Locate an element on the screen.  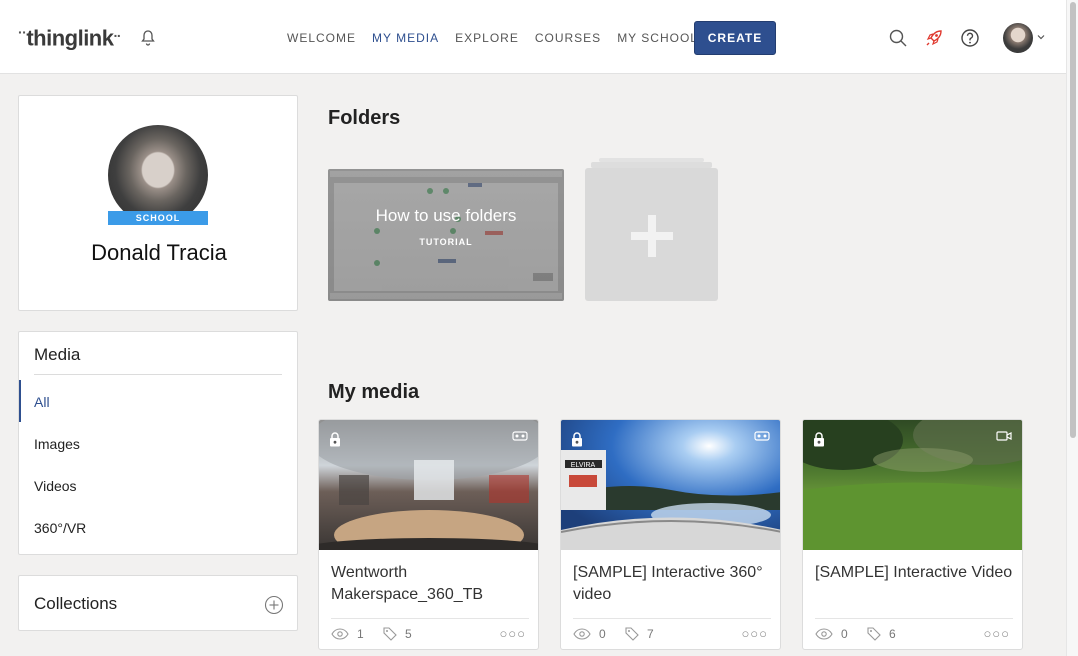
tags-count: 7 is located at coordinates (639, 634).